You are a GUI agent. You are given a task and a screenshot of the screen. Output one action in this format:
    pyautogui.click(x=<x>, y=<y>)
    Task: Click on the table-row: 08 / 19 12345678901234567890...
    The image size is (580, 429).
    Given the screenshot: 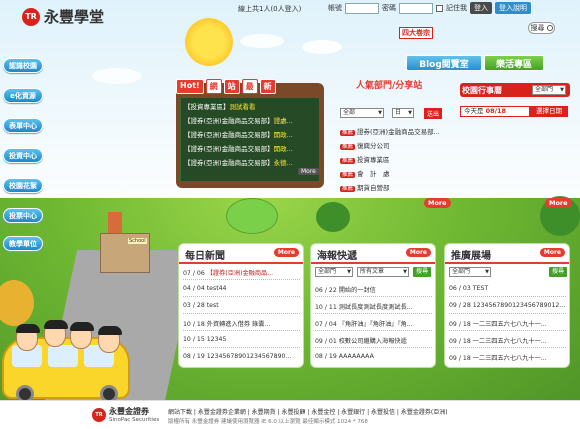 What is the action you would take?
    pyautogui.click(x=241, y=356)
    